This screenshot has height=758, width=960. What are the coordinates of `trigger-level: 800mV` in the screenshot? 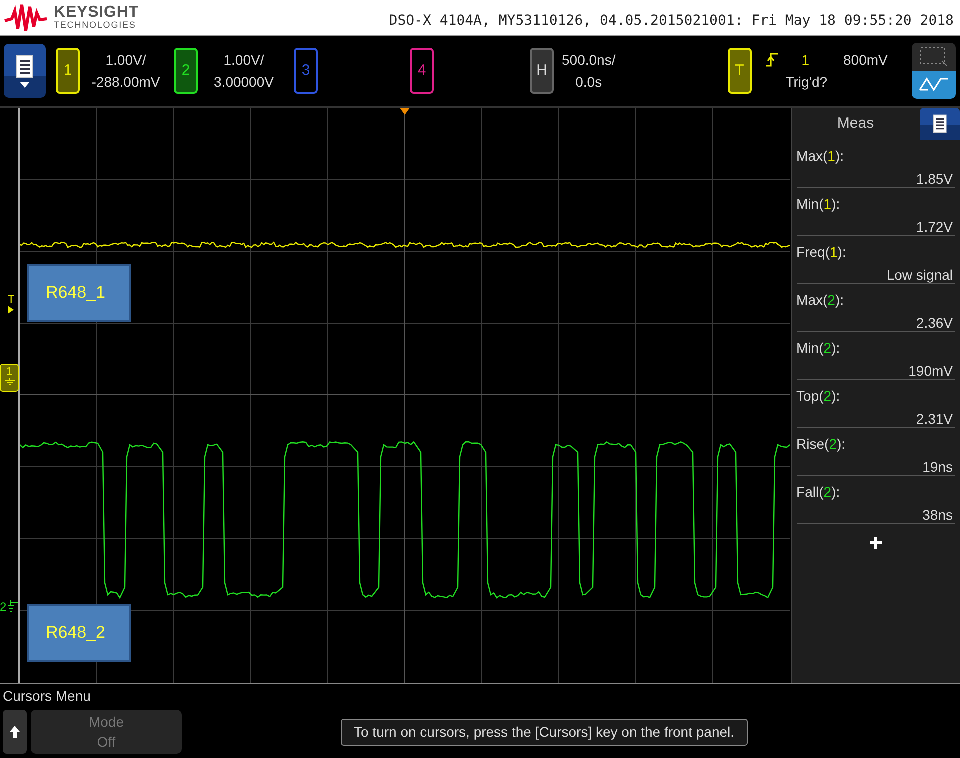 It's located at (866, 60).